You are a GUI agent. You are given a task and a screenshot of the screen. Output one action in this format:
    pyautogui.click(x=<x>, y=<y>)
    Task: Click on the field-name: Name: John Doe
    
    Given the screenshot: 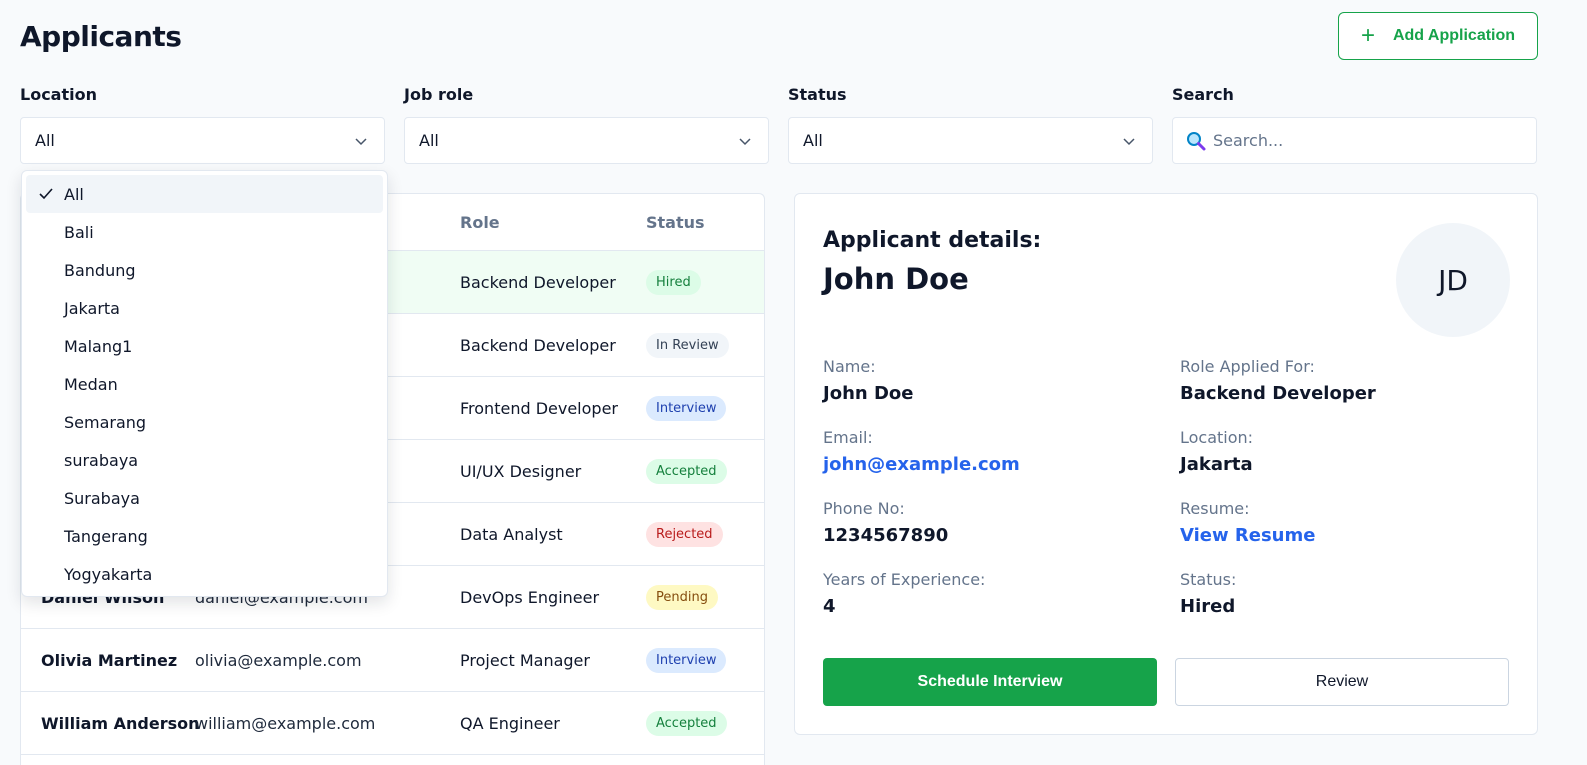 What is the action you would take?
    pyautogui.click(x=868, y=380)
    